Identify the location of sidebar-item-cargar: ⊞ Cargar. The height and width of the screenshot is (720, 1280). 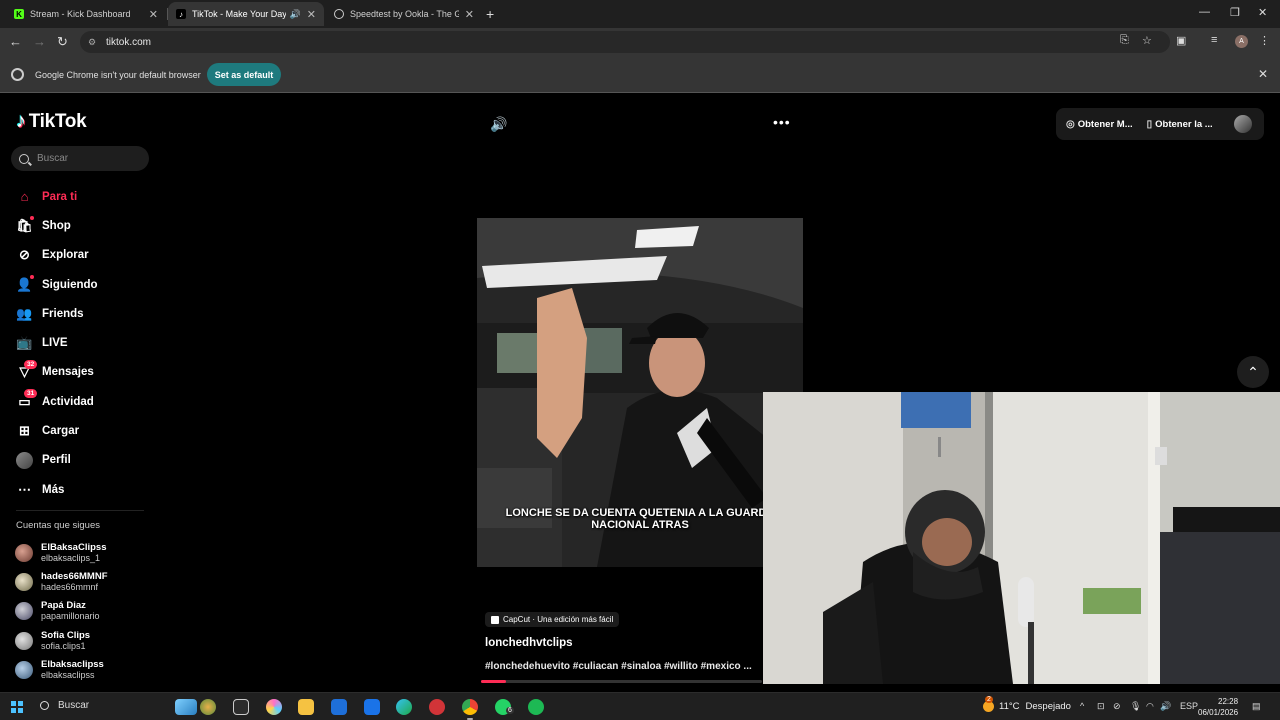
(86, 430).